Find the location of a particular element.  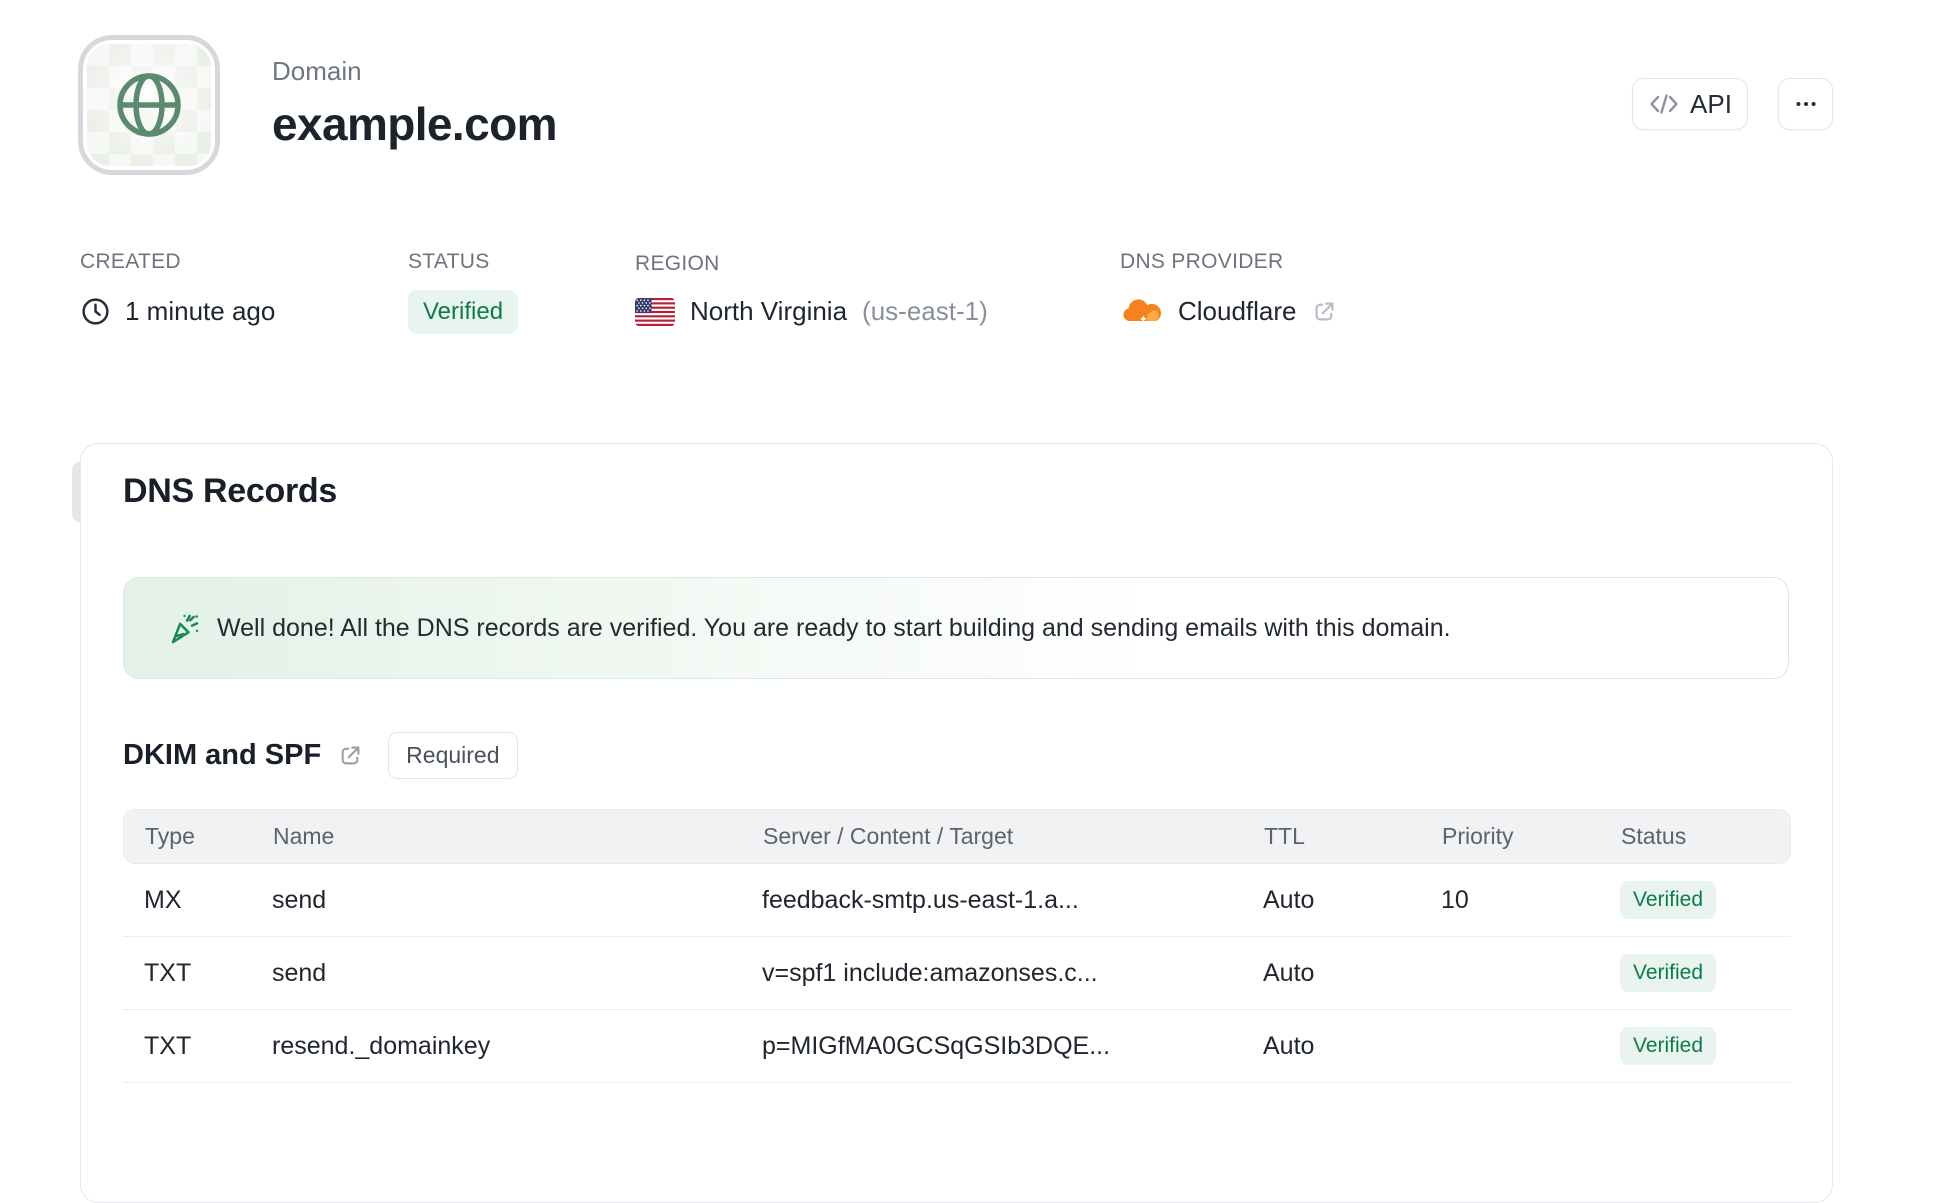

dns-provider-name: Cloudflare is located at coordinates (1237, 311).